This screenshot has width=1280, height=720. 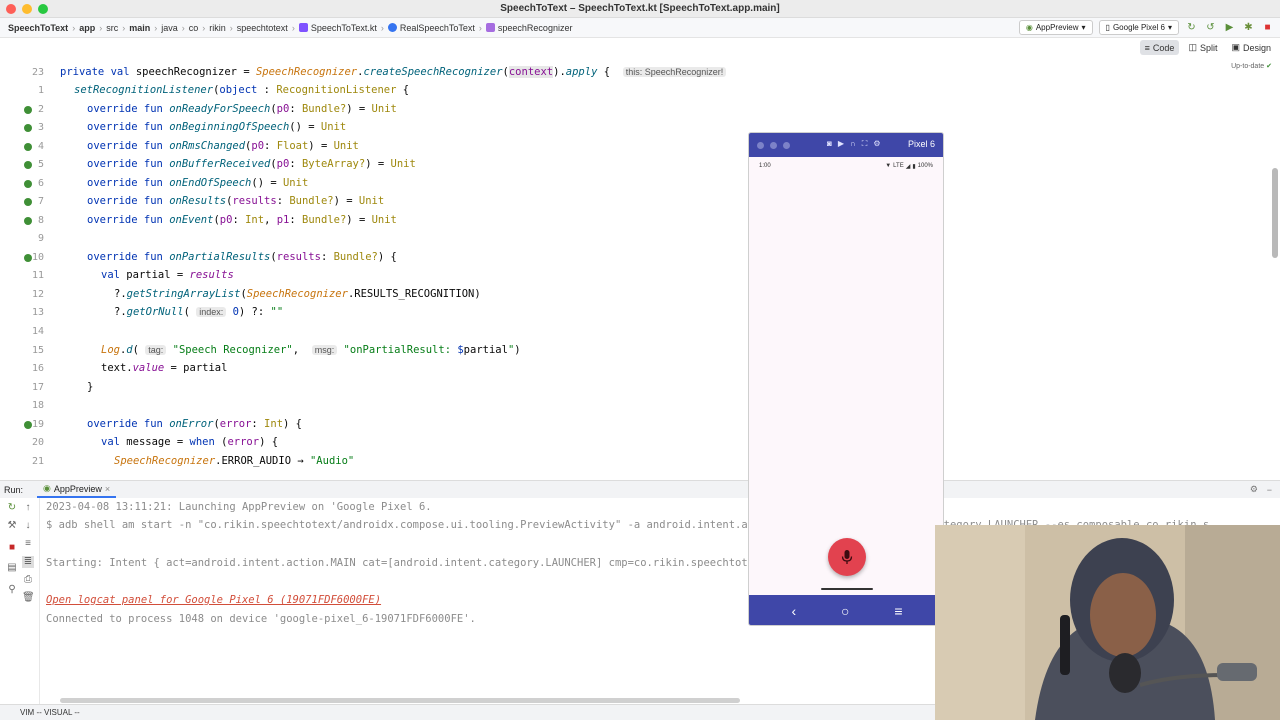 I want to click on device-dropdown: ▯ Google Pixel 6 ▾, so click(x=1138, y=27).